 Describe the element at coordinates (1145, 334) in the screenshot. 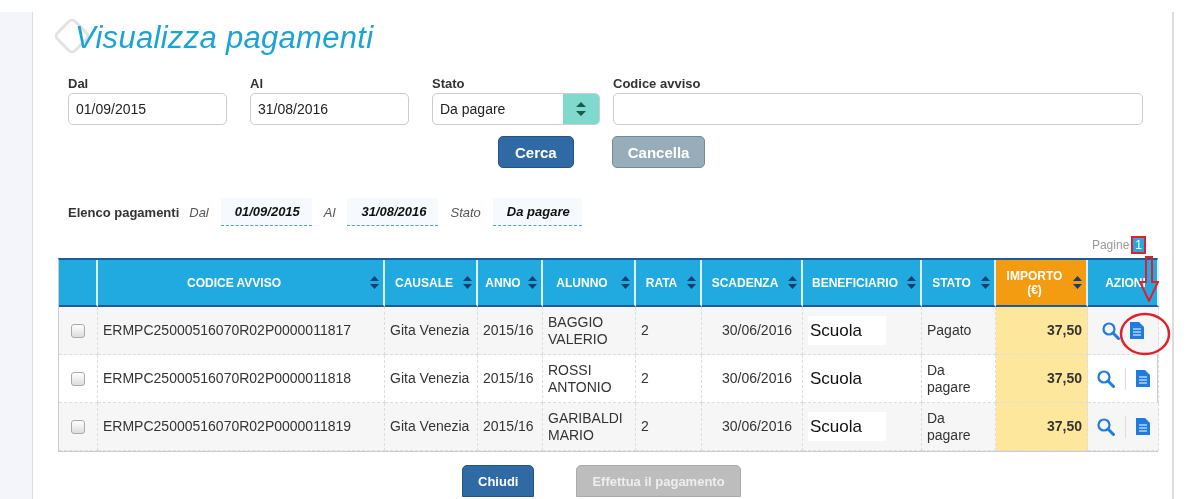

I see `annotation-circle` at that location.